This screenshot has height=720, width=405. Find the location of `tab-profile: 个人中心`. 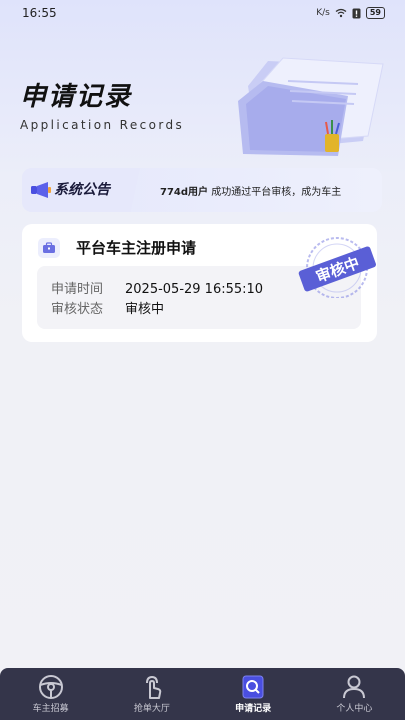

tab-profile: 个人中心 is located at coordinates (354, 694).